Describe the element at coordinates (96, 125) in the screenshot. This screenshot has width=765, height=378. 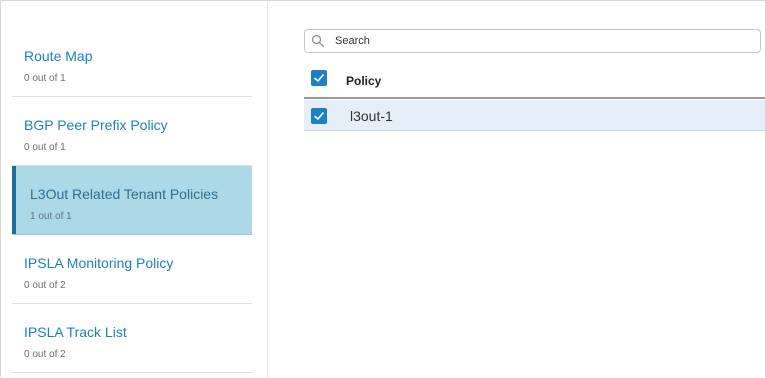
I see `sidebar-item-title: BGP Peer Prefix Policy` at that location.